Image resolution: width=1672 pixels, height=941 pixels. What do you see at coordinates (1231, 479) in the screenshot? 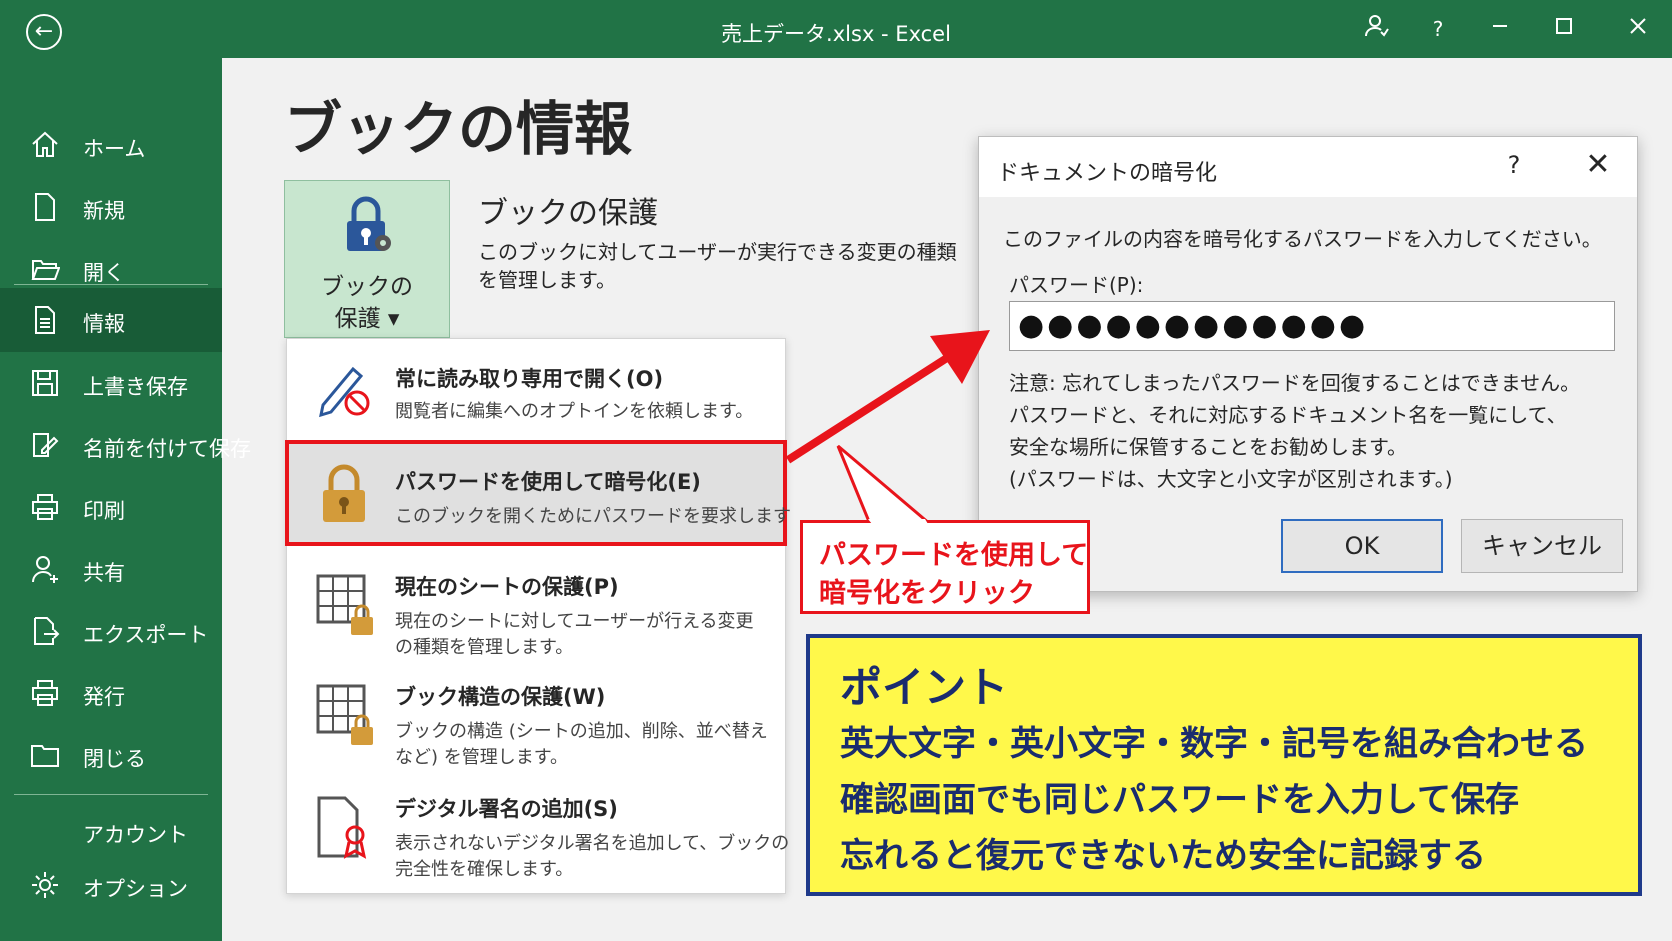
I see `warning-text: (パスワードは、大文字と小文字が区別されます。)` at bounding box center [1231, 479].